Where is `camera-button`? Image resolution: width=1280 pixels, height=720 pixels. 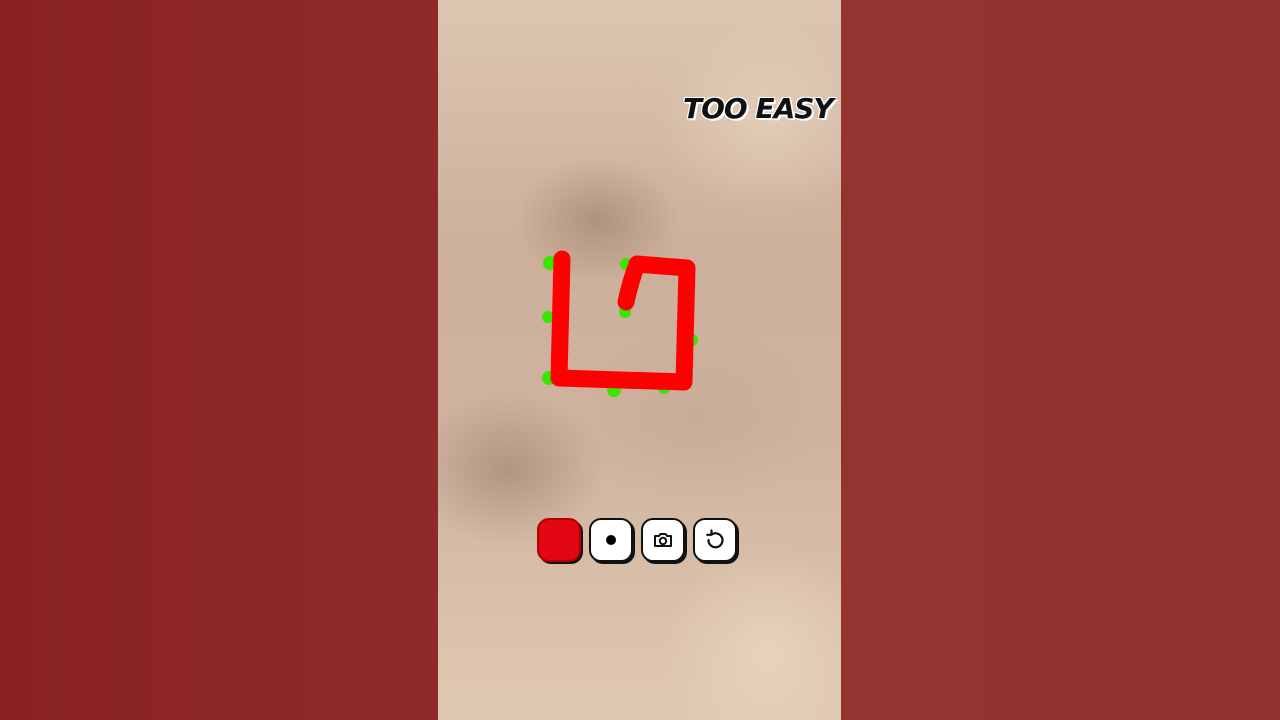 camera-button is located at coordinates (663, 540).